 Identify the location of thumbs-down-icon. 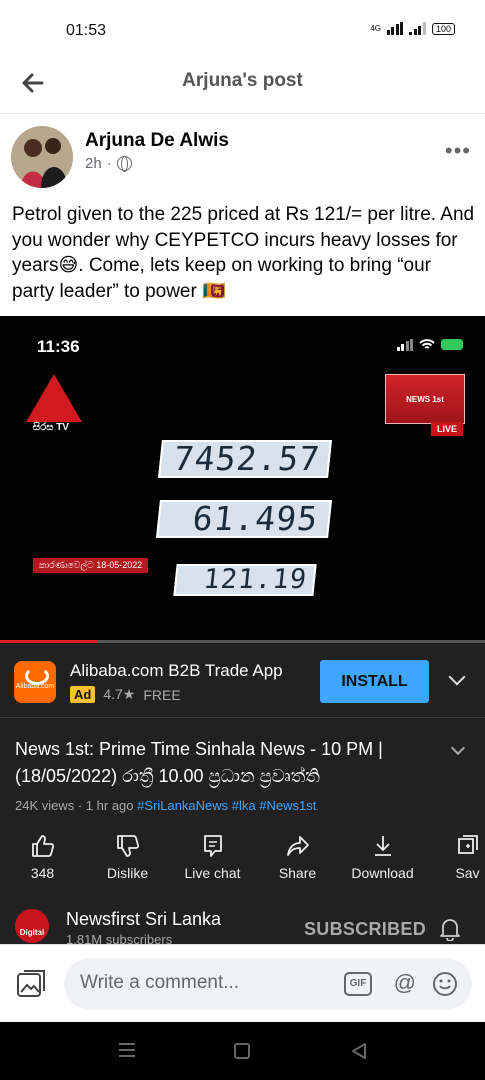
(127, 846).